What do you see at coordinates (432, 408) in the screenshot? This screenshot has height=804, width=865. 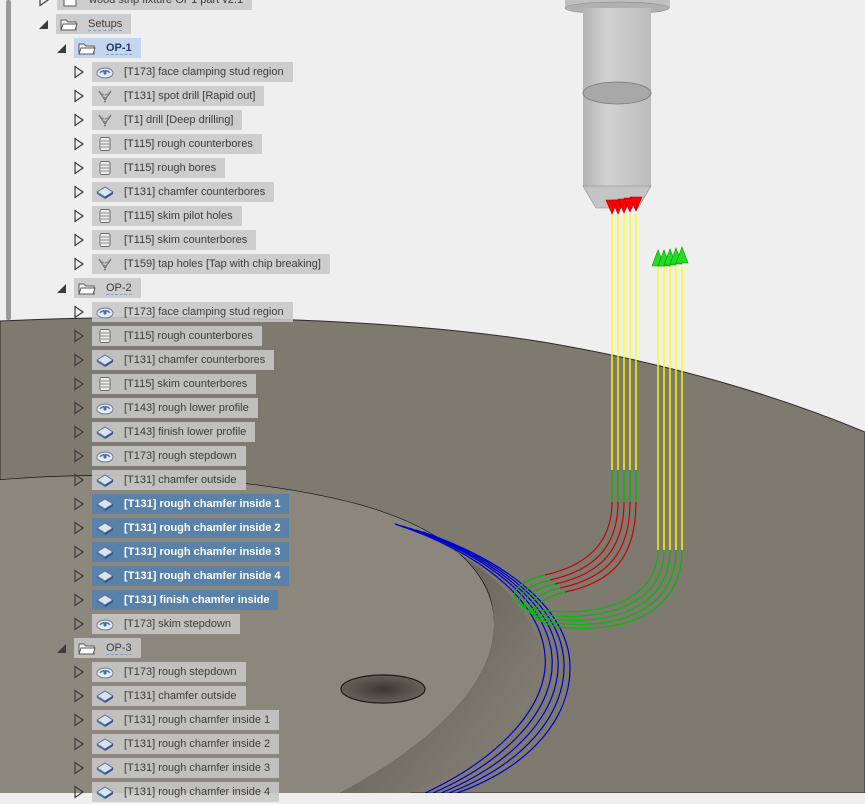 I see `tree-operation-row: [T143] rough lower profile` at bounding box center [432, 408].